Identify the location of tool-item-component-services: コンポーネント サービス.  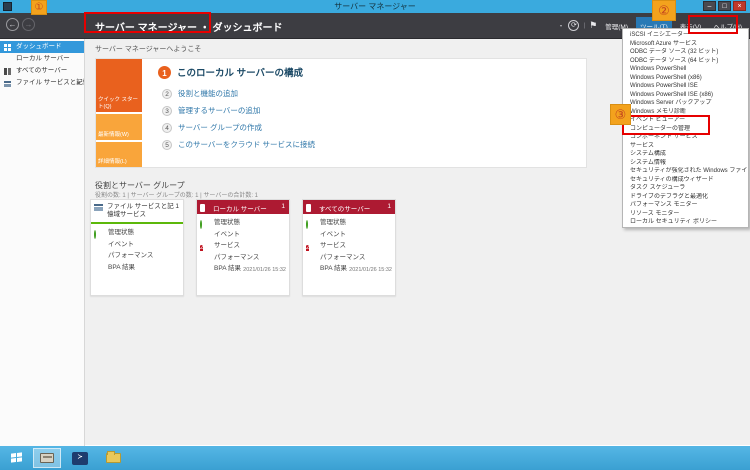
(685, 137).